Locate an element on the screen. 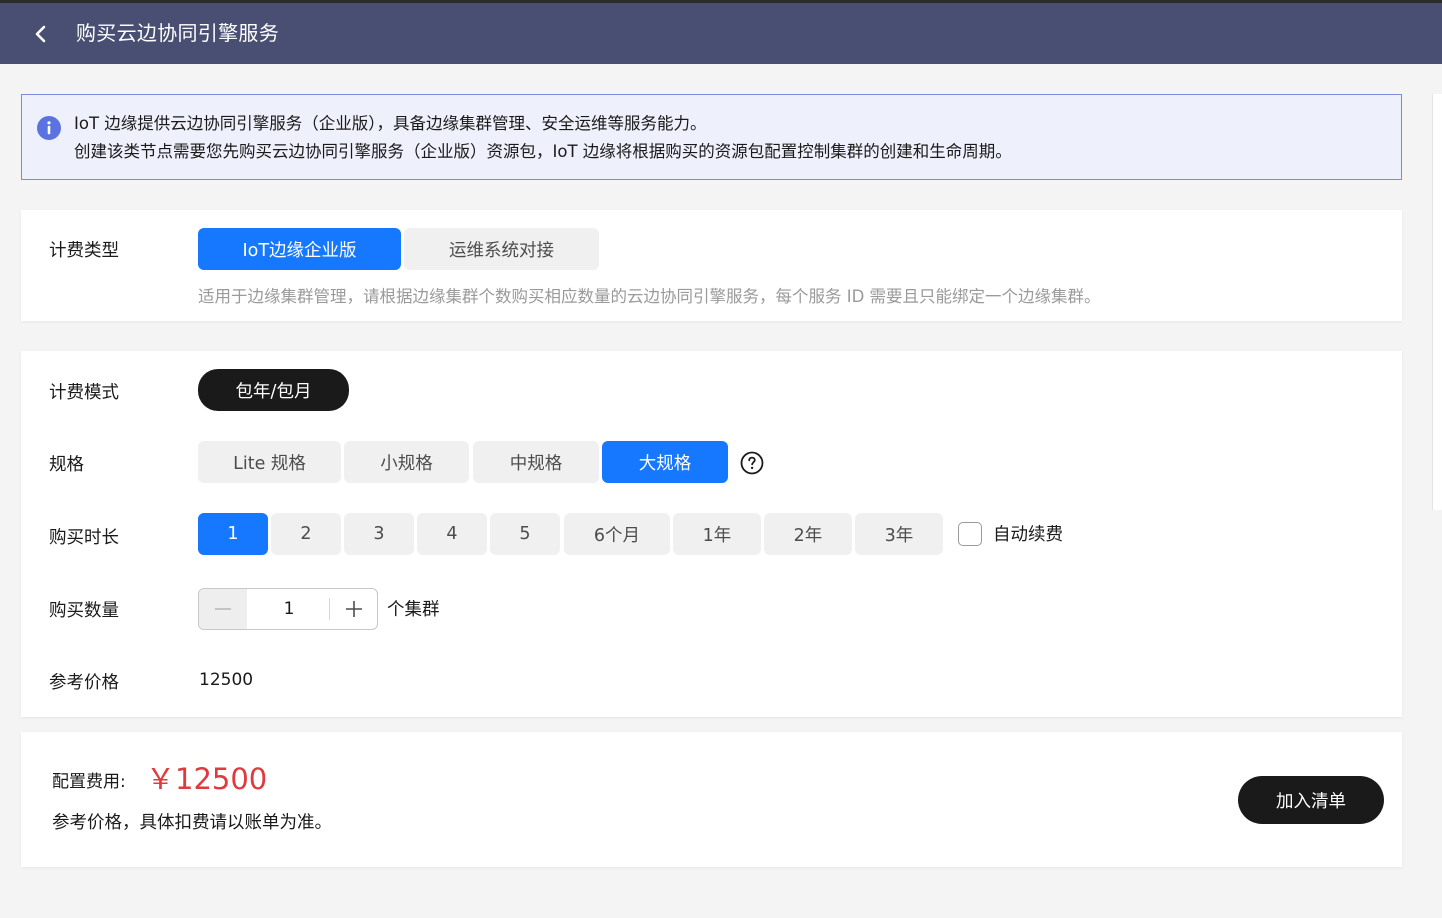 This screenshot has height=918, width=1442. auto-renew-checkbox is located at coordinates (970, 534).